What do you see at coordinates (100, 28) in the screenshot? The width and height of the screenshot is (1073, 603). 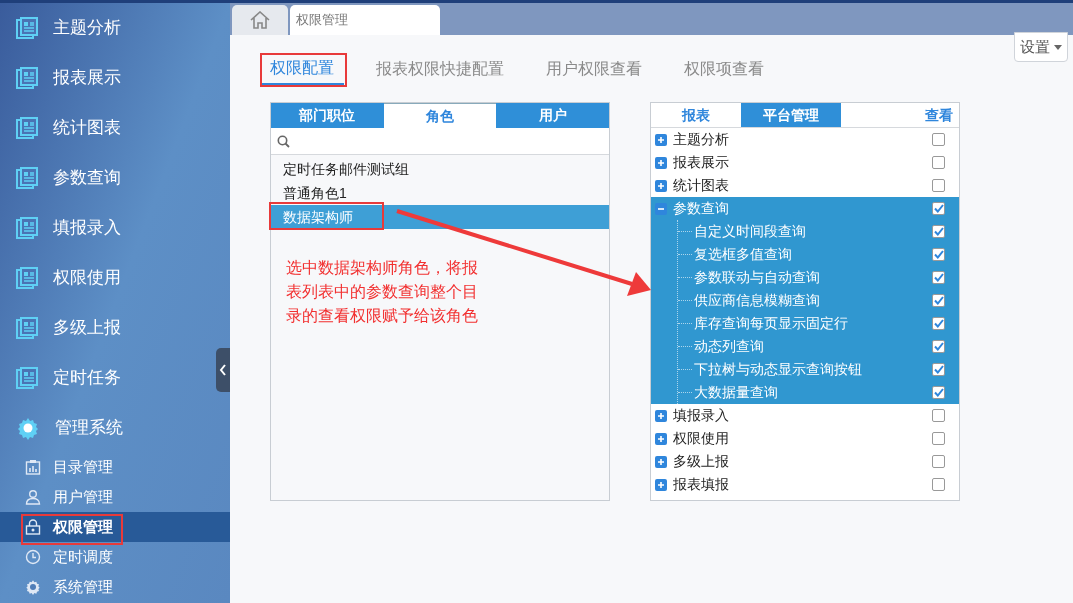 I see `sidebar-item: 主题分析` at bounding box center [100, 28].